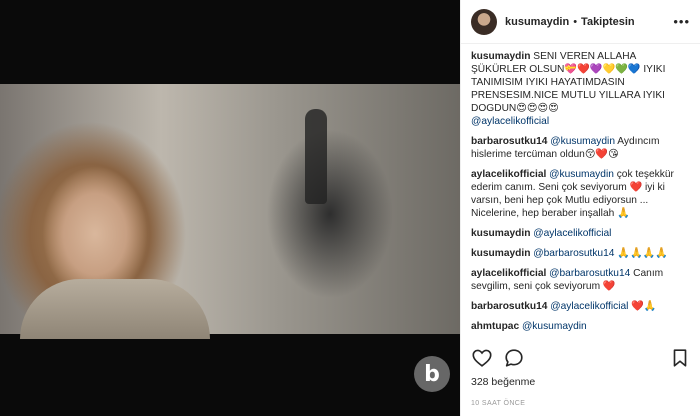 The height and width of the screenshot is (416, 700). I want to click on more-options-icon: •••, so click(681, 21).